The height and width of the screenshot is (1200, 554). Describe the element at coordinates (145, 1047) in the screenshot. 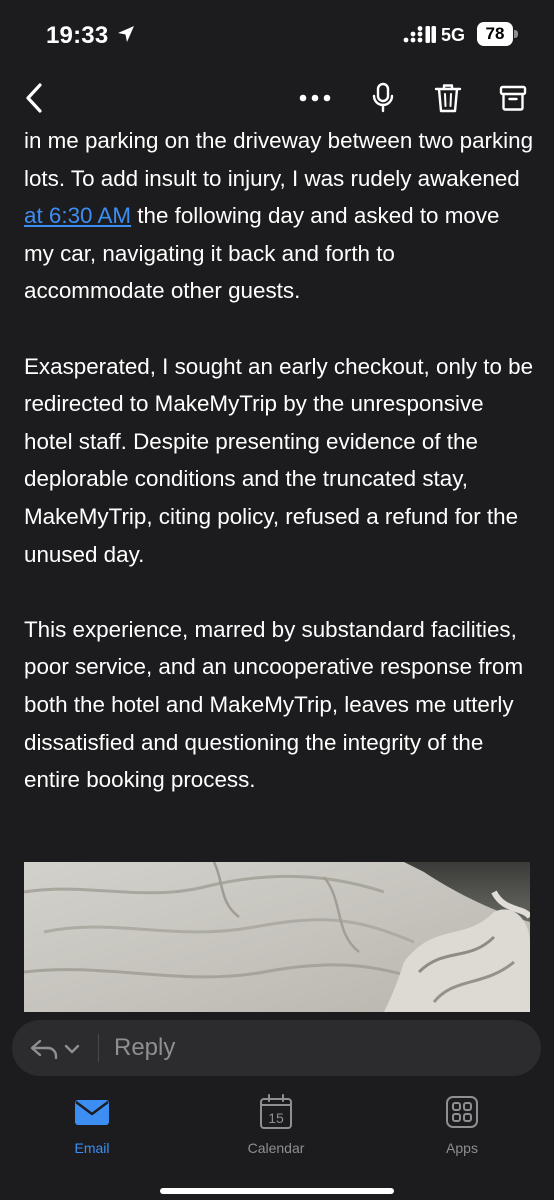

I see `reply-placeholder: Reply` at that location.